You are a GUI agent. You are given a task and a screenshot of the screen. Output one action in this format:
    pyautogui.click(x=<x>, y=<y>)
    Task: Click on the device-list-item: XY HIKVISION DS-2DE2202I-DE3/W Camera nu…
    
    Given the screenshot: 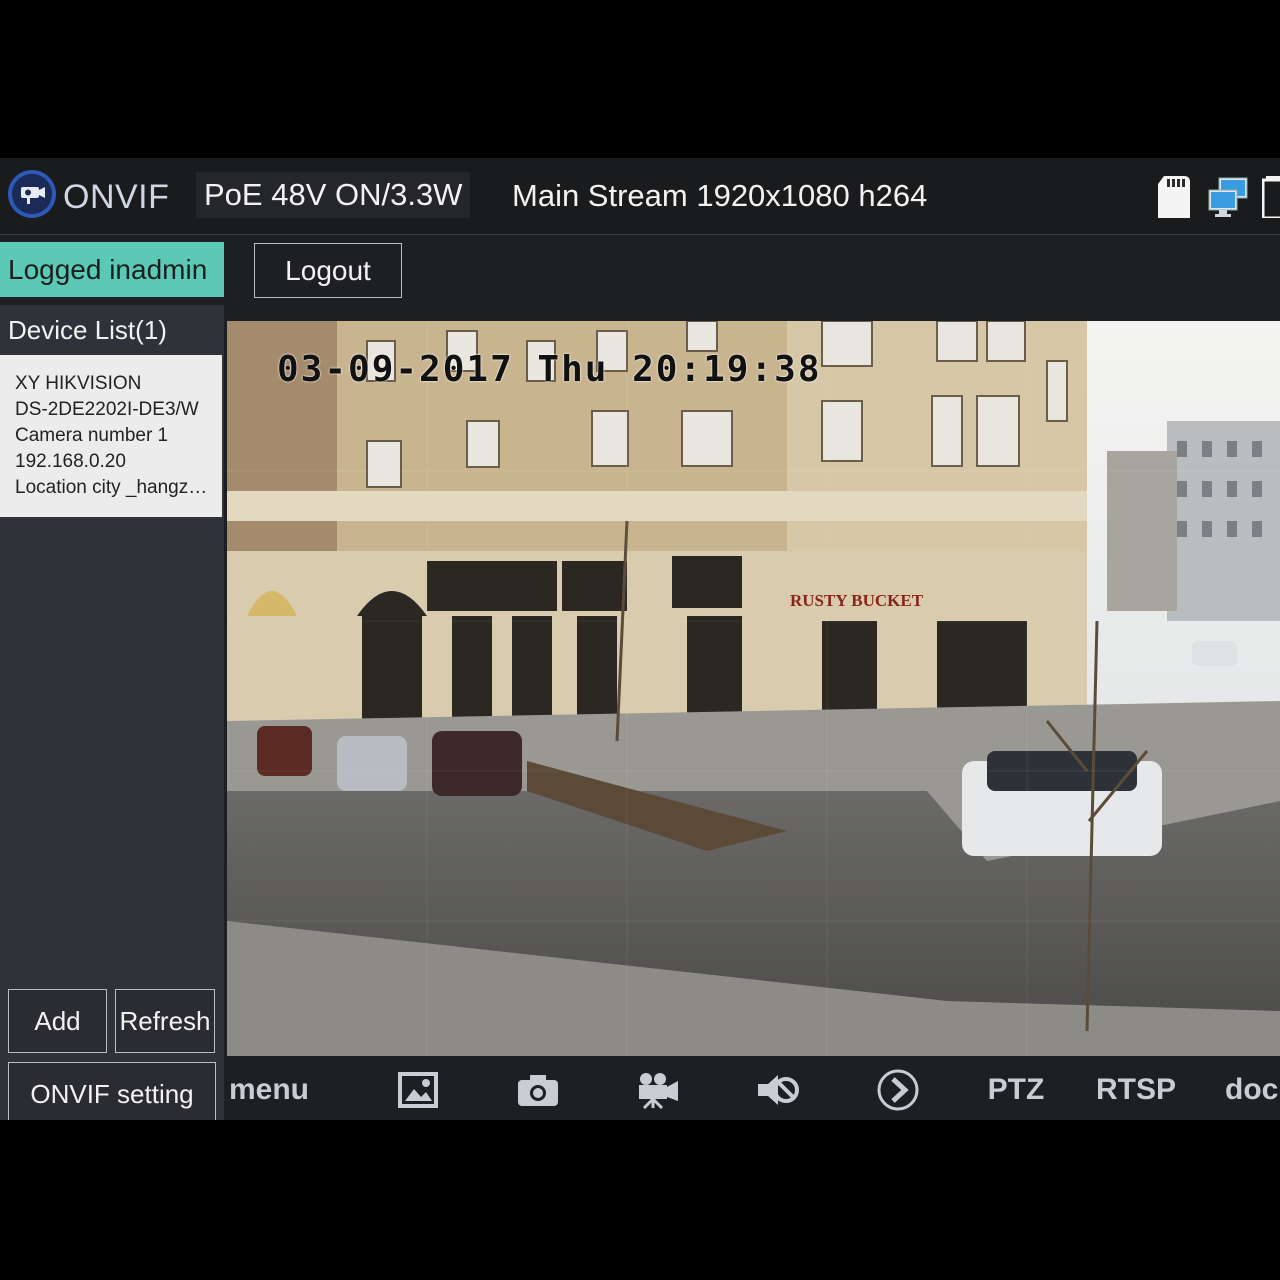 What is the action you would take?
    pyautogui.click(x=111, y=436)
    